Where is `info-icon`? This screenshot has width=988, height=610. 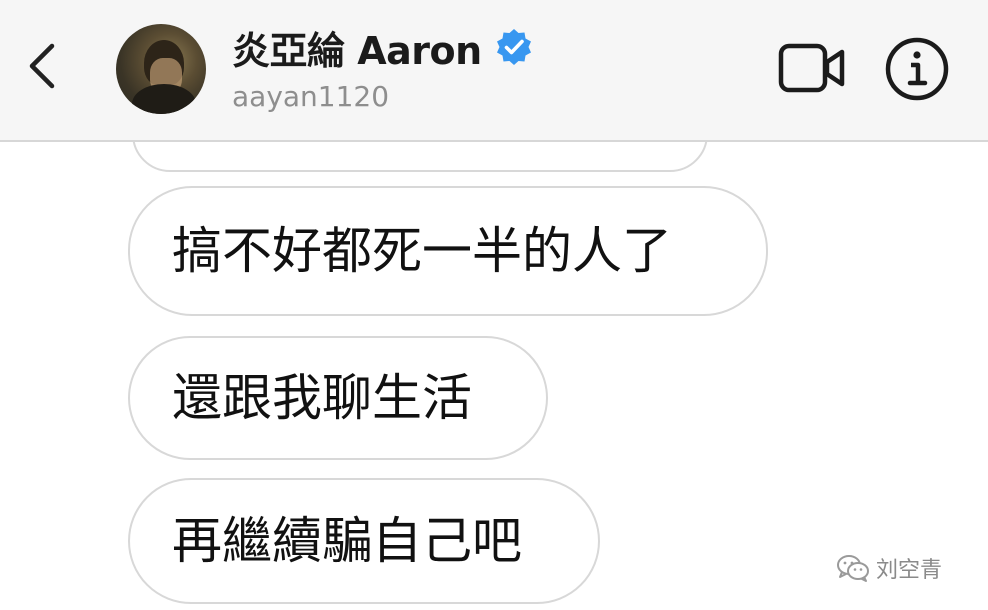
info-icon is located at coordinates (917, 69).